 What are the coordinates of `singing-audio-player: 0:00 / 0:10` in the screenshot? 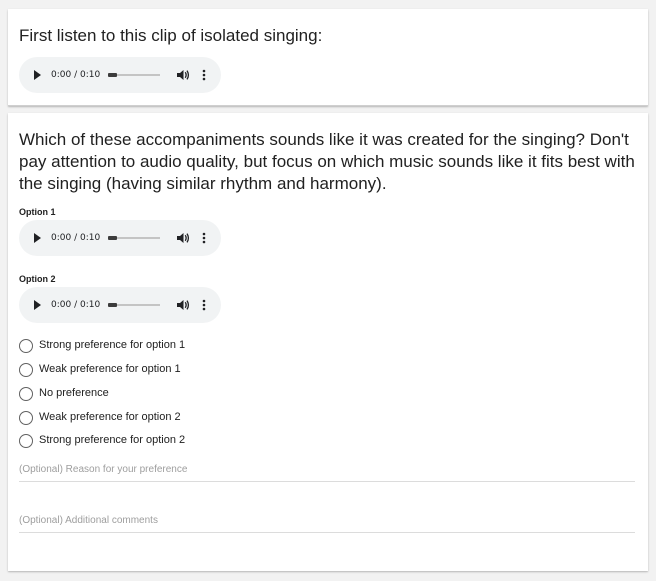 It's located at (120, 75).